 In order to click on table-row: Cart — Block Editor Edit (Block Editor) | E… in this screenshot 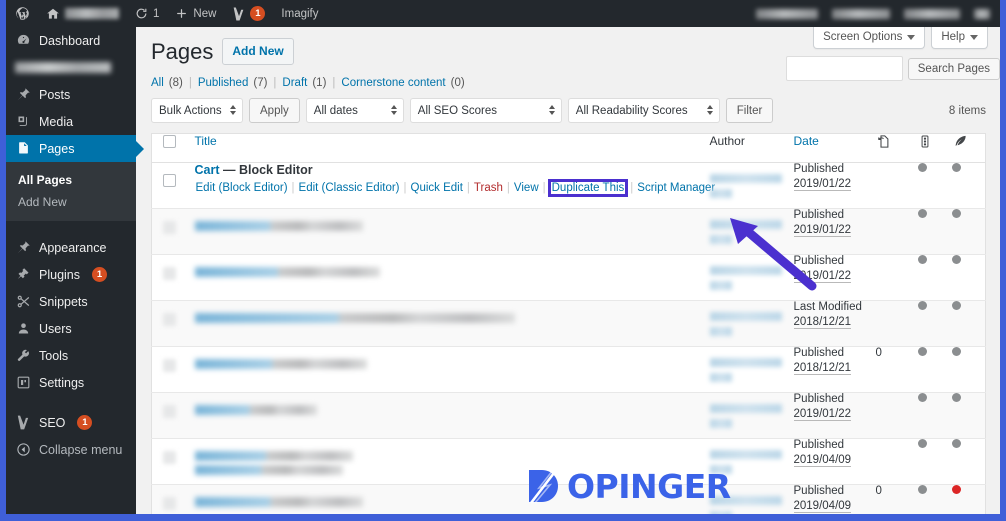, I will do `click(568, 185)`.